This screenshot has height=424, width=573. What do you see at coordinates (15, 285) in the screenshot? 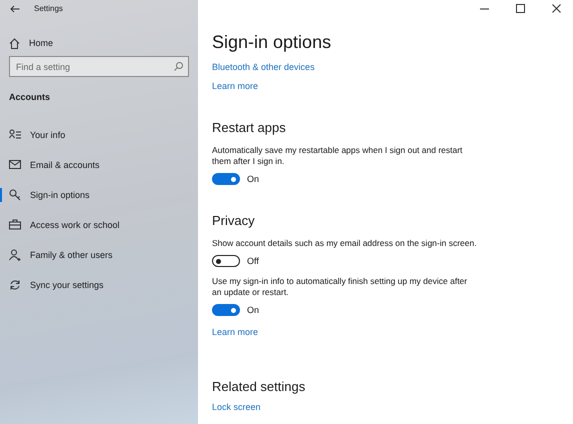
I see `sync-icon` at bounding box center [15, 285].